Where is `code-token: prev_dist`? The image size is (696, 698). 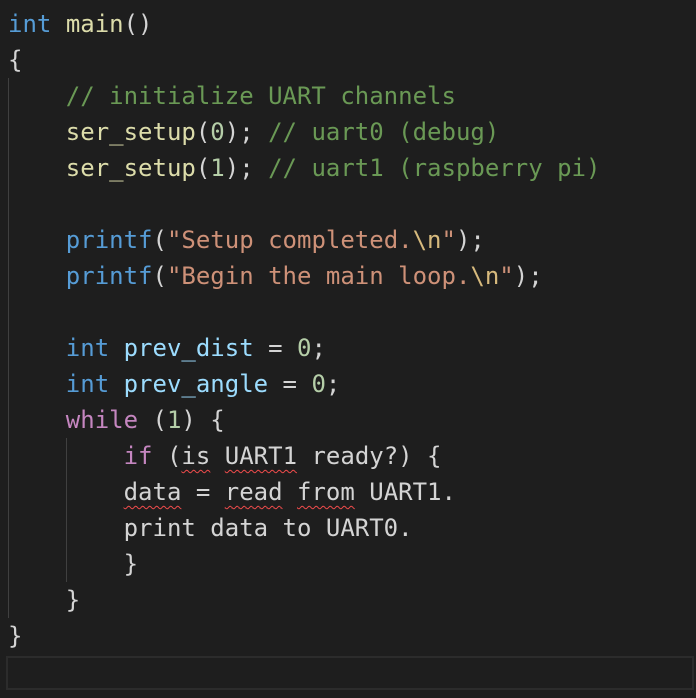
code-token: prev_dist is located at coordinates (188, 348).